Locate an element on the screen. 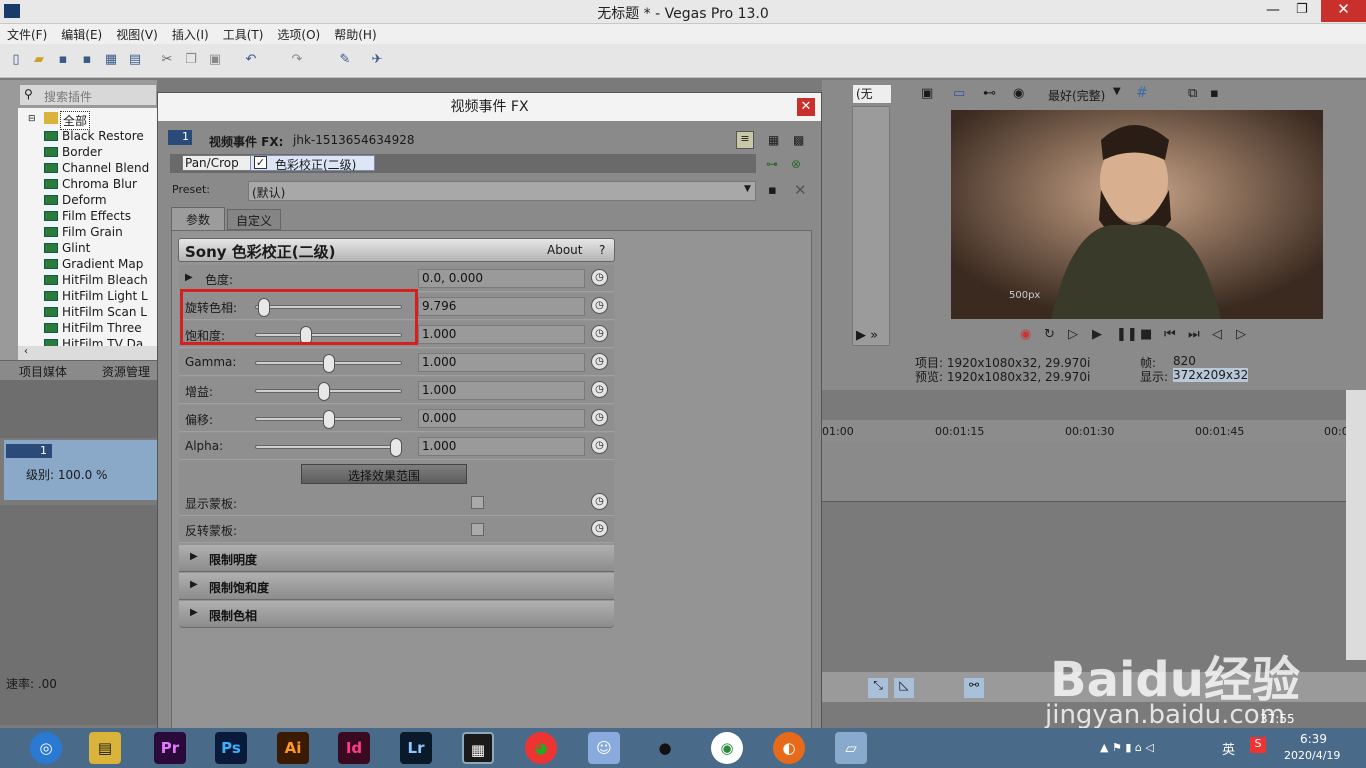 The image size is (1366, 768). undo-icon: ↶ is located at coordinates (251, 60).